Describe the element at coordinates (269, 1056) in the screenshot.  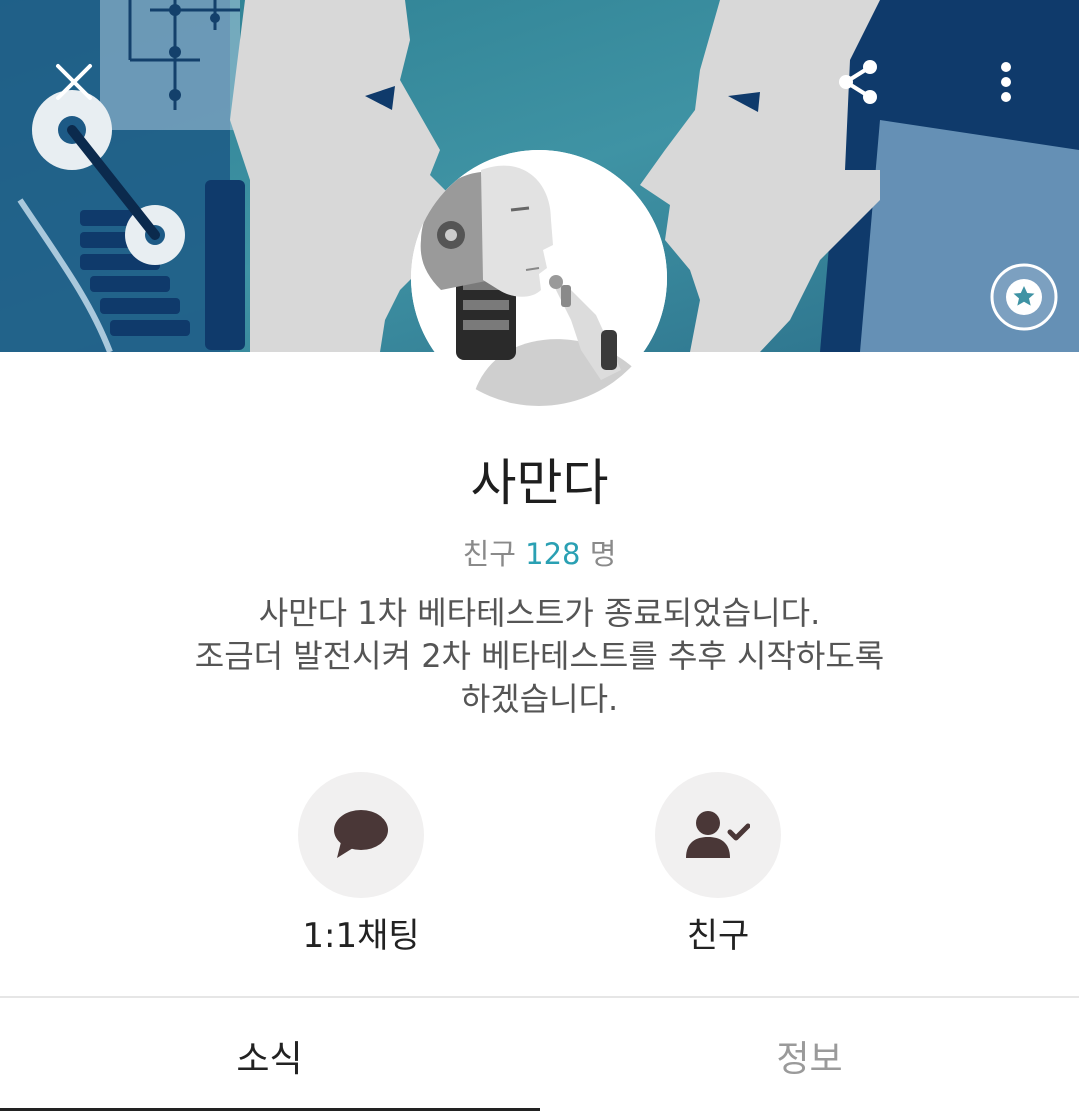
I see `tab-news: 소식` at that location.